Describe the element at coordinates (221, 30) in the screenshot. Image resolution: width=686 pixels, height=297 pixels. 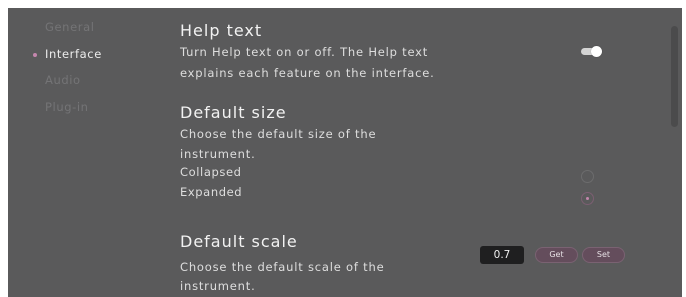
I see `help-text-title: Help text` at that location.